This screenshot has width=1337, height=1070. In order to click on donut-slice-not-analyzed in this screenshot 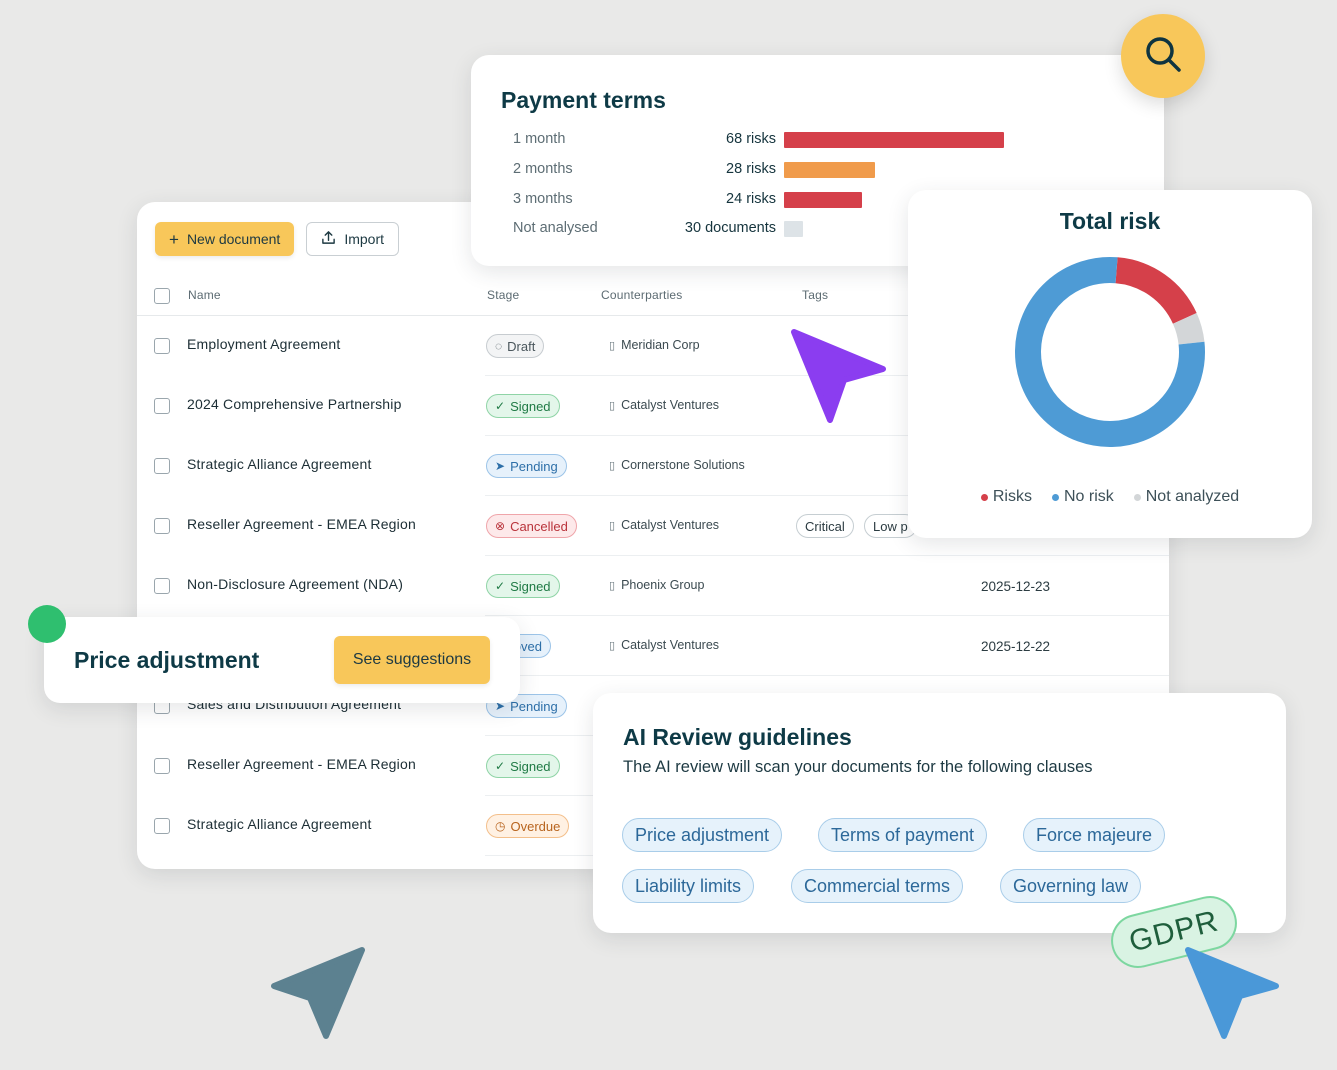, I will do `click(1188, 329)`.